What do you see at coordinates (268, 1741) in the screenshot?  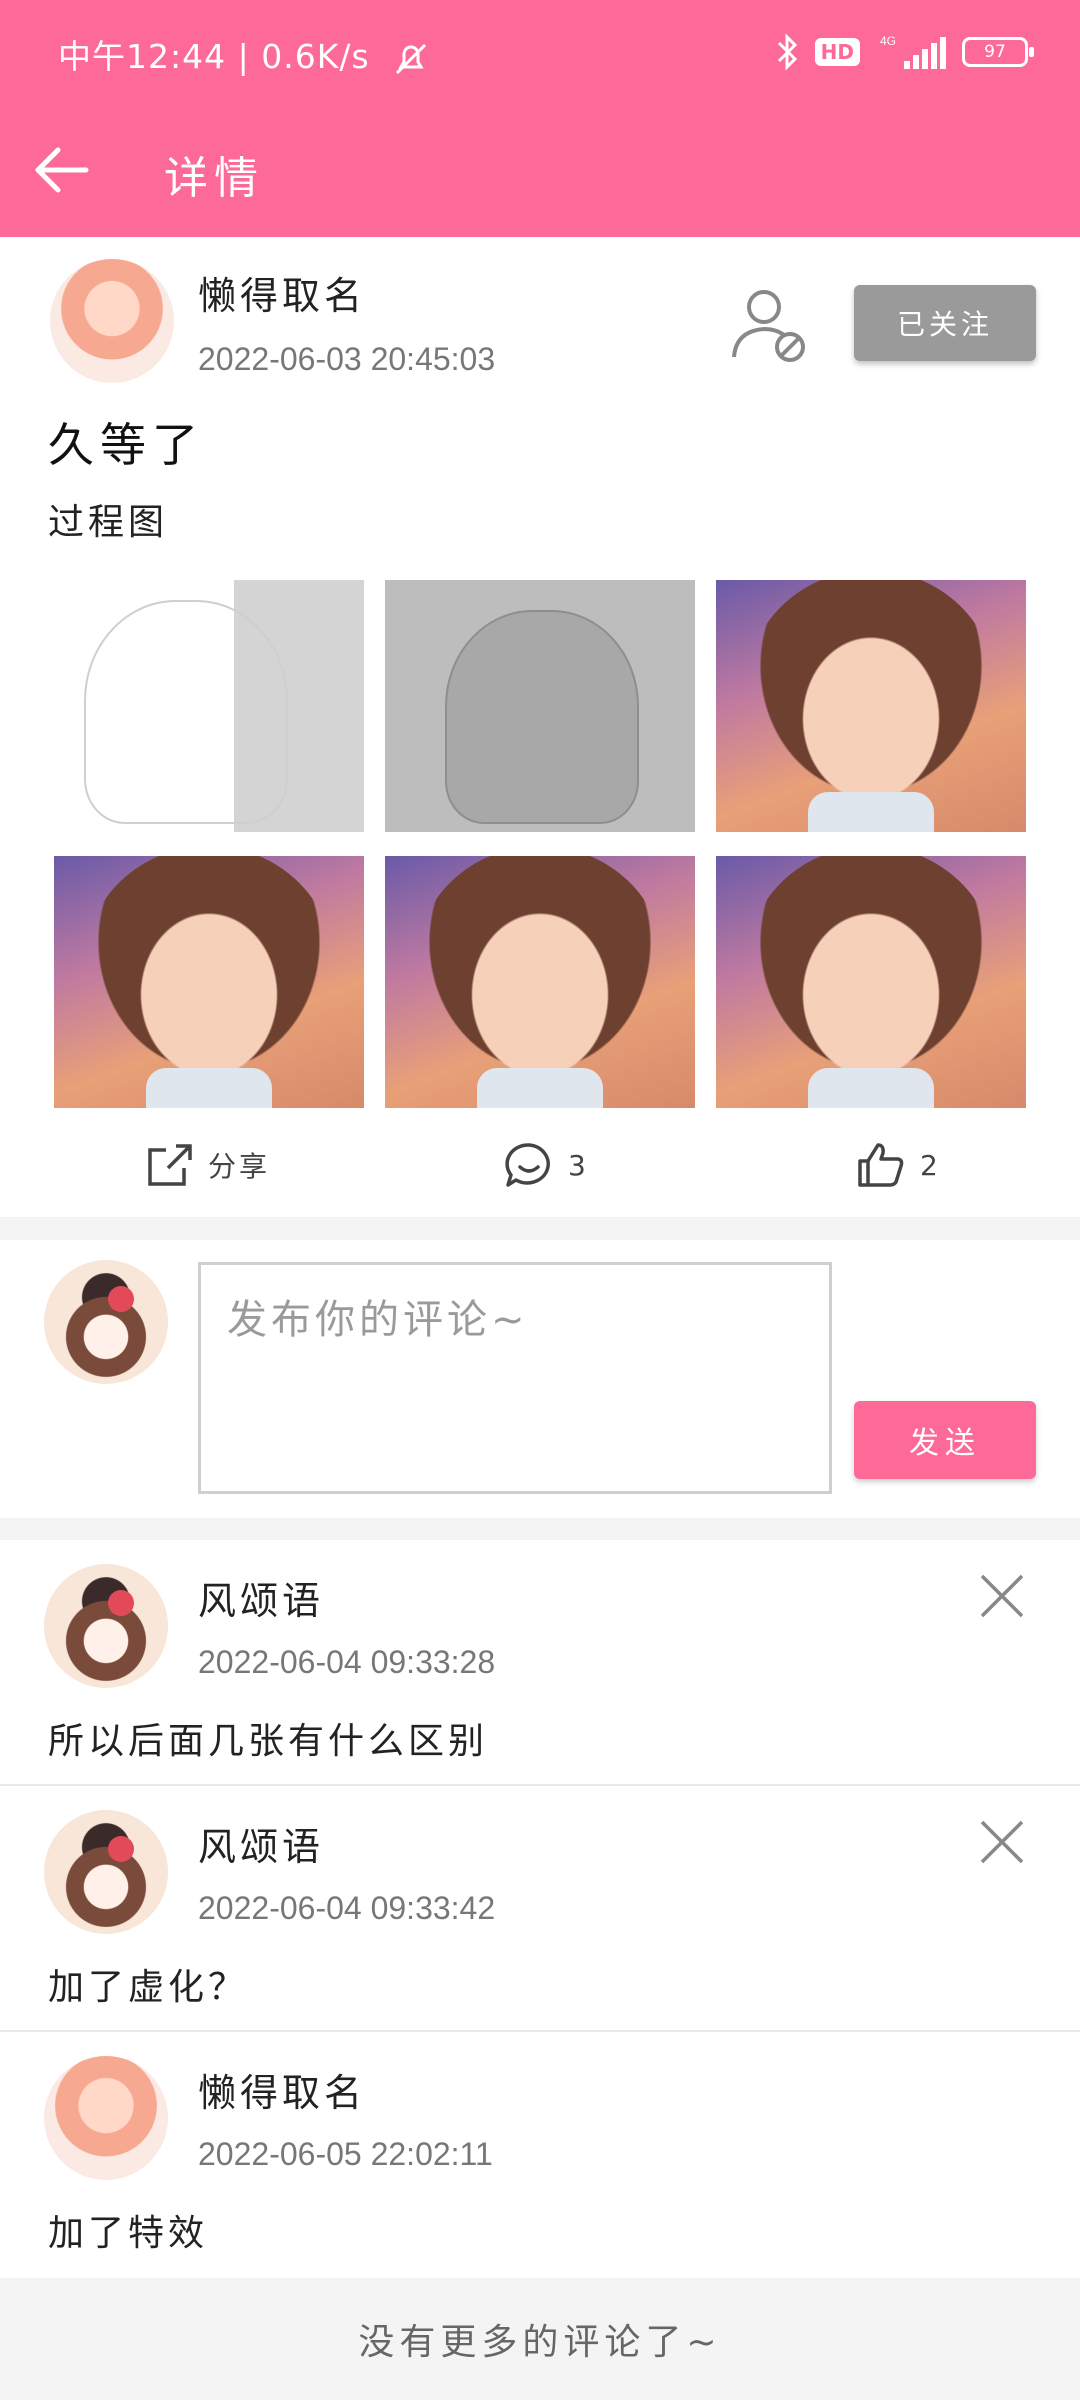 I see `comment-text: 所以后面几张有什么区别` at bounding box center [268, 1741].